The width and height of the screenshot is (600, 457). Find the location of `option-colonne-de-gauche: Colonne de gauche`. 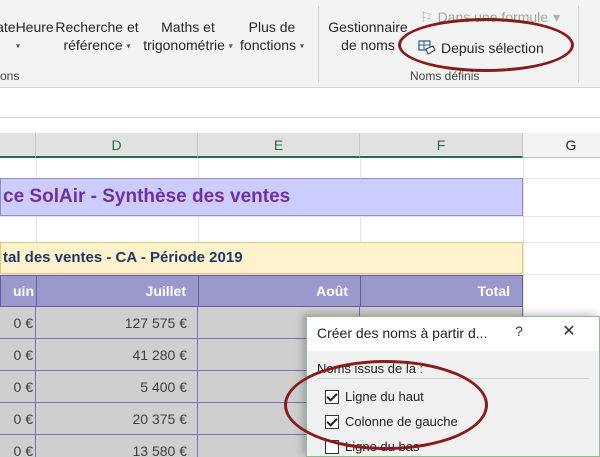

option-colonne-de-gauche: Colonne de gauche is located at coordinates (391, 421).